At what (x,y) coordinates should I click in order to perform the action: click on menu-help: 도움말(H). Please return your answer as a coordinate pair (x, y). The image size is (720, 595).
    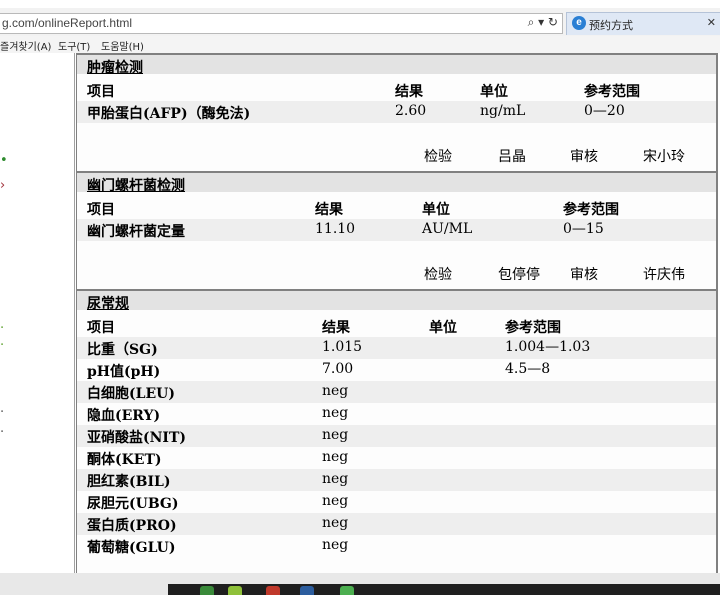
    Looking at the image, I should click on (122, 45).